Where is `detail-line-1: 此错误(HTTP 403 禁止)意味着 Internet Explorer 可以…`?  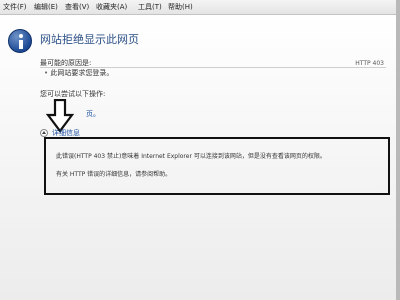
detail-line-1: 此错误(HTTP 403 禁止)意味着 Internet Explorer 可以… is located at coordinates (191, 156).